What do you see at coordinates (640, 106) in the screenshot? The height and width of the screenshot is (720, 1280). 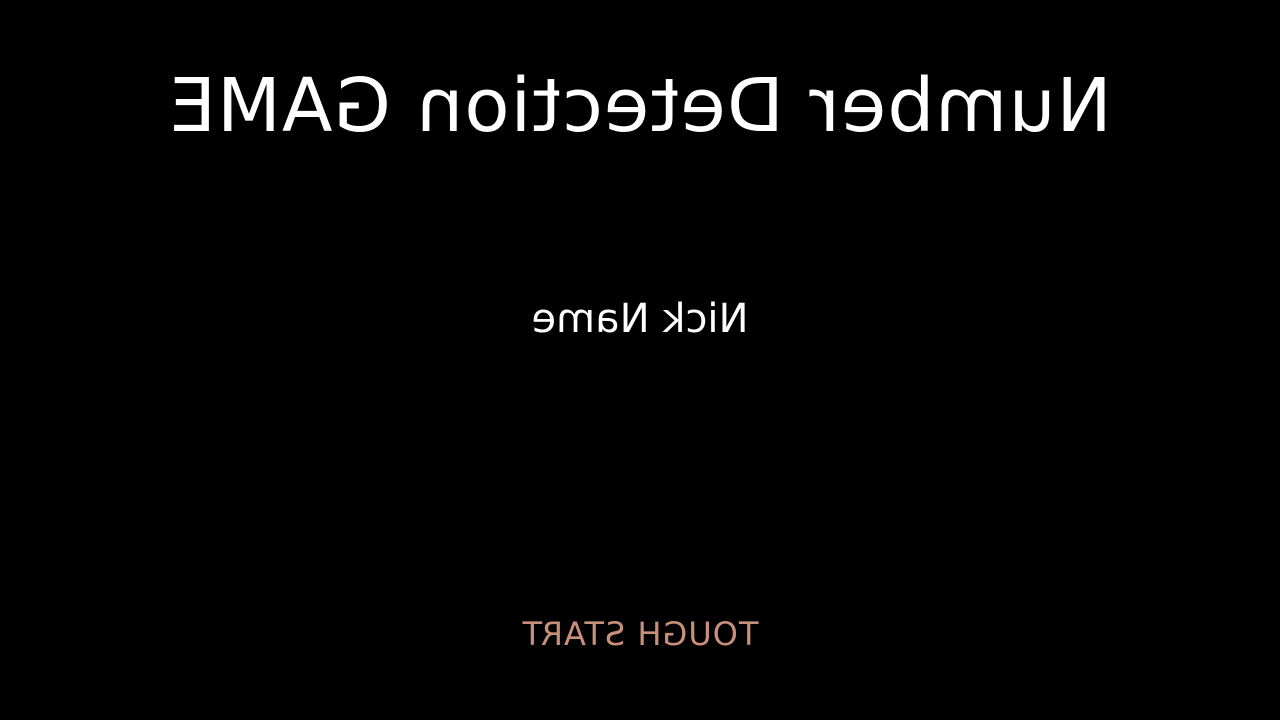 I see `game-title: Number Detection GAME` at bounding box center [640, 106].